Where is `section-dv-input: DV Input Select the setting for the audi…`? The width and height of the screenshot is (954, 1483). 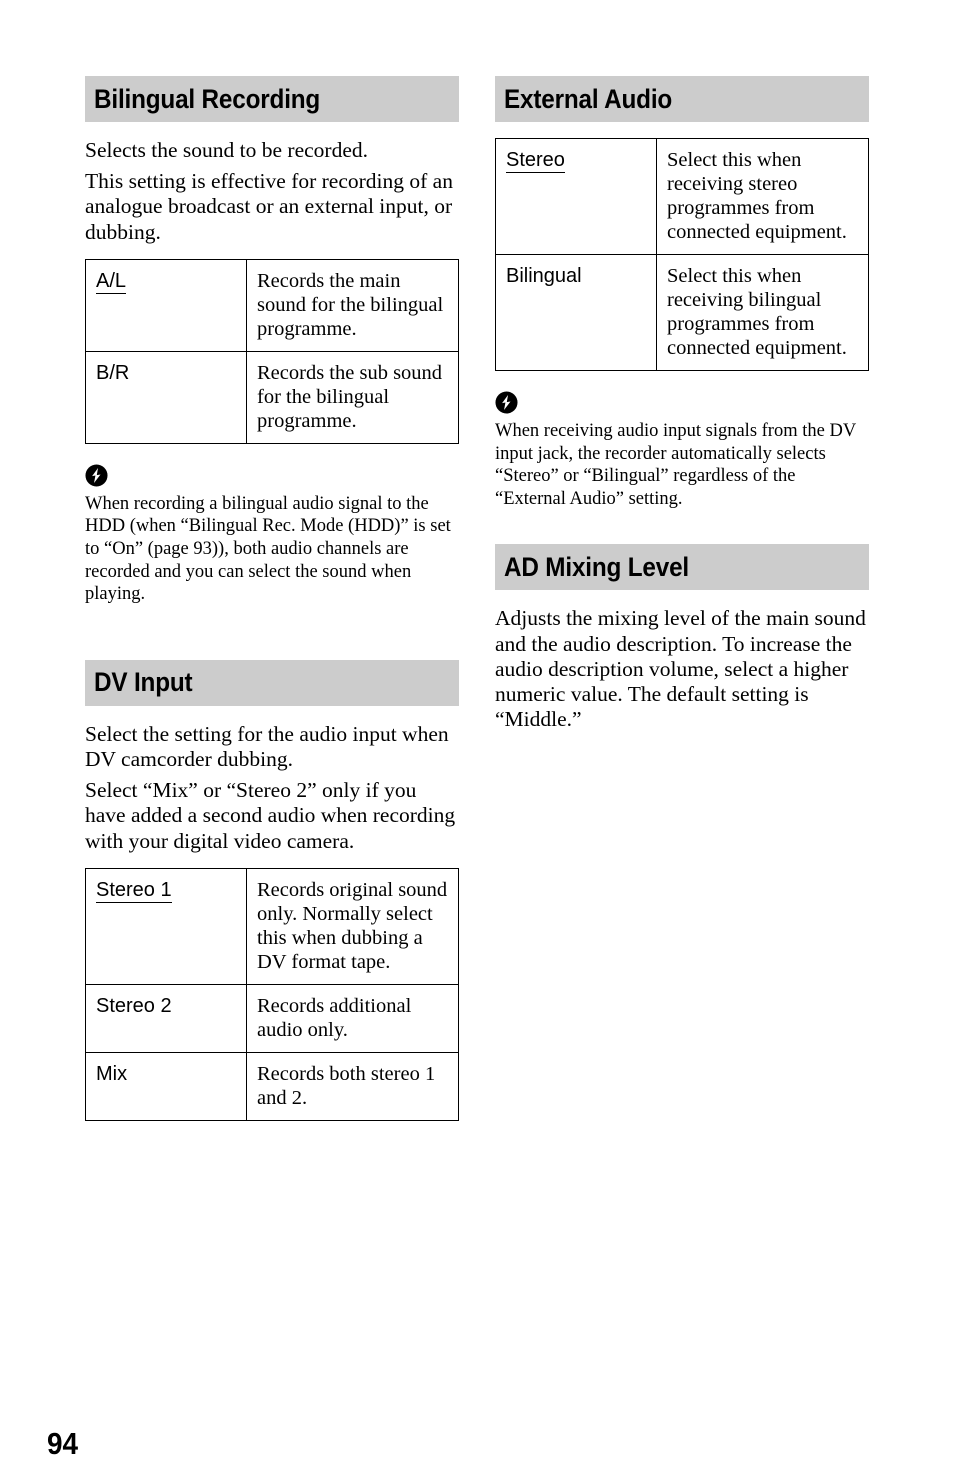 section-dv-input: DV Input Select the setting for the audi… is located at coordinates (272, 890).